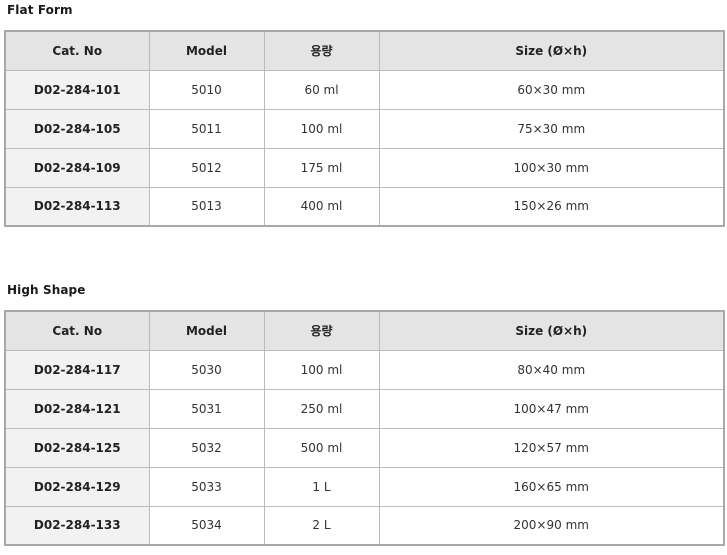 This screenshot has width=727, height=555. What do you see at coordinates (77, 167) in the screenshot?
I see `cat-no-cell: D02-284-109` at bounding box center [77, 167].